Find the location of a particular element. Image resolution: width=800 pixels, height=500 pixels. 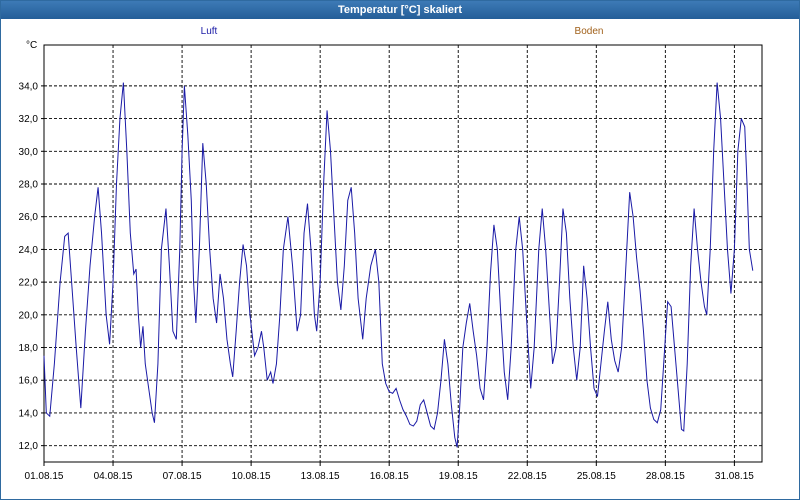

y-tick-label: 12,0 is located at coordinates (29, 446).